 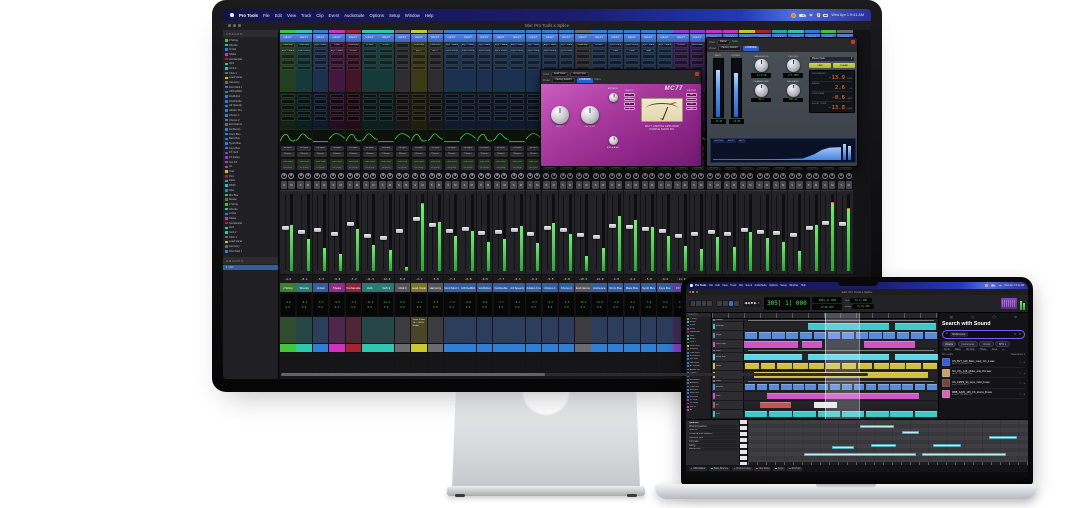 What do you see at coordinates (729, 48) in the screenshot?
I see `preset-selector: <factory default>` at bounding box center [729, 48].